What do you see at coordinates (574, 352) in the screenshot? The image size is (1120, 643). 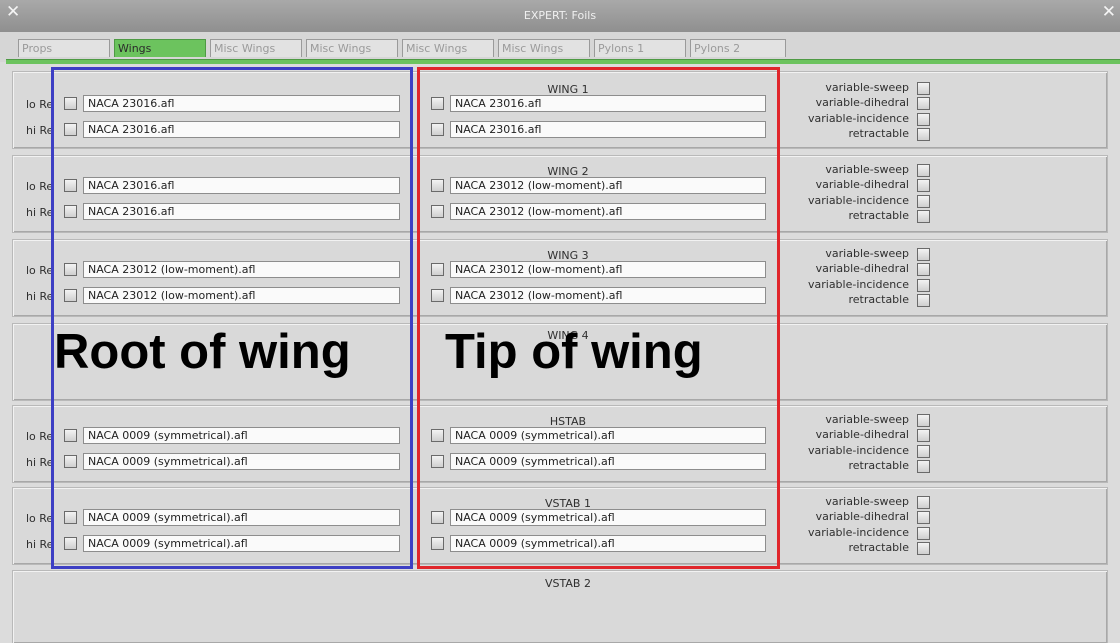 I see `tip-annotation-label: Tip of wing` at bounding box center [574, 352].